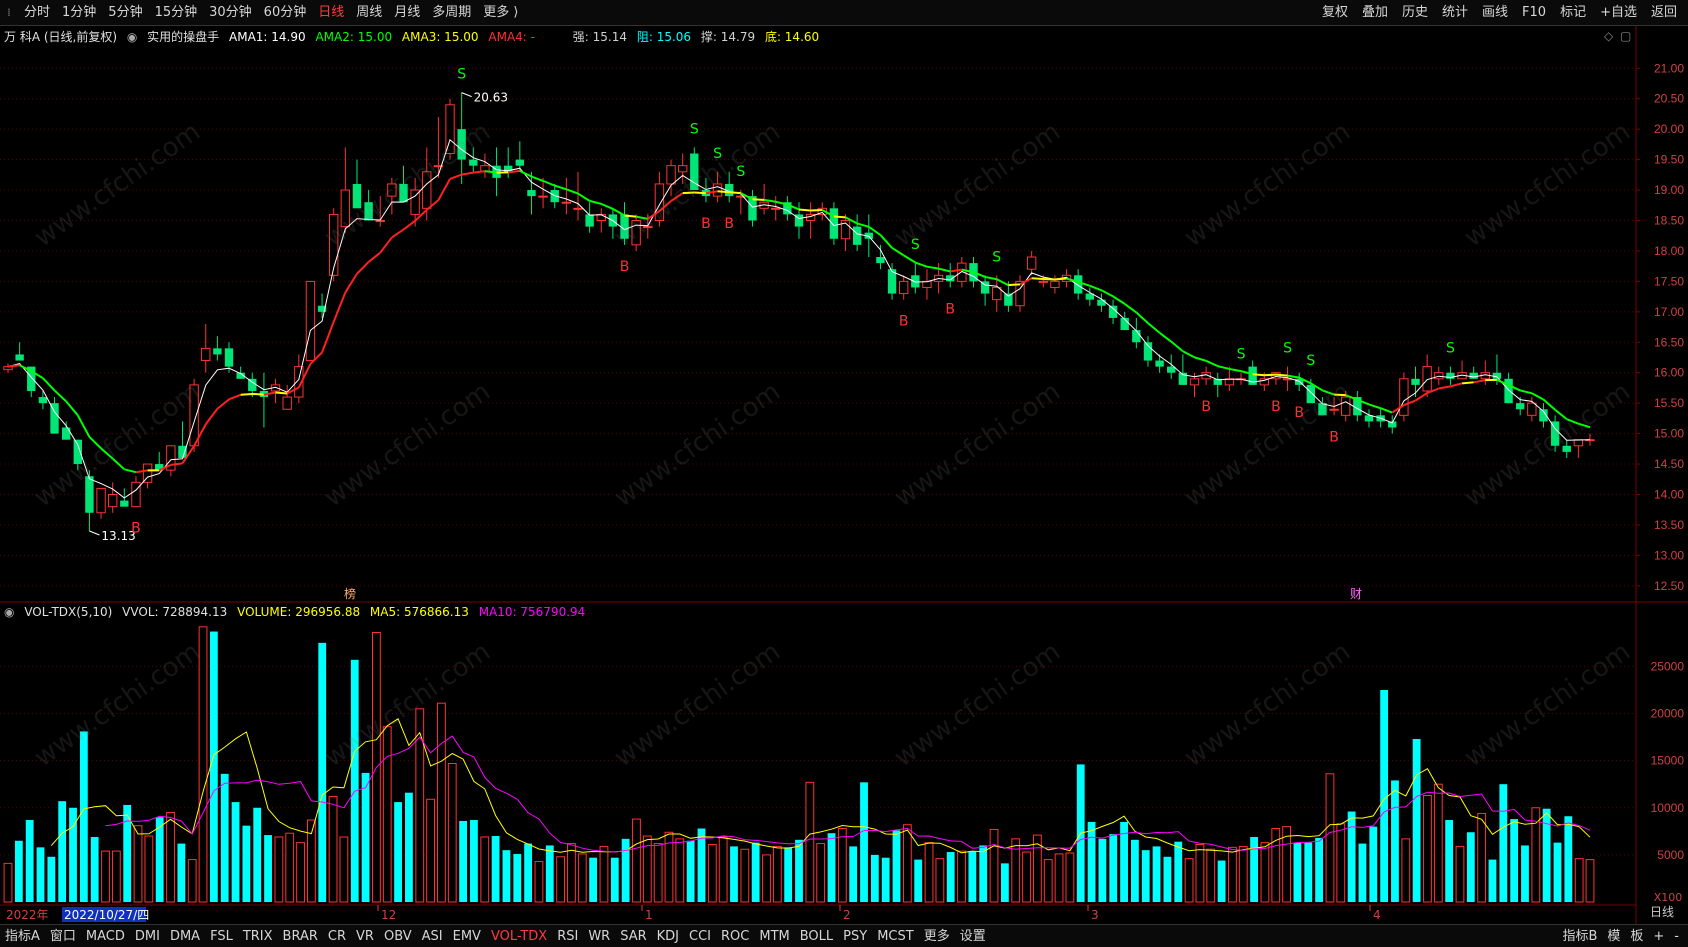  I want to click on indicator-tab-13: VOL-TDX, so click(519, 936).